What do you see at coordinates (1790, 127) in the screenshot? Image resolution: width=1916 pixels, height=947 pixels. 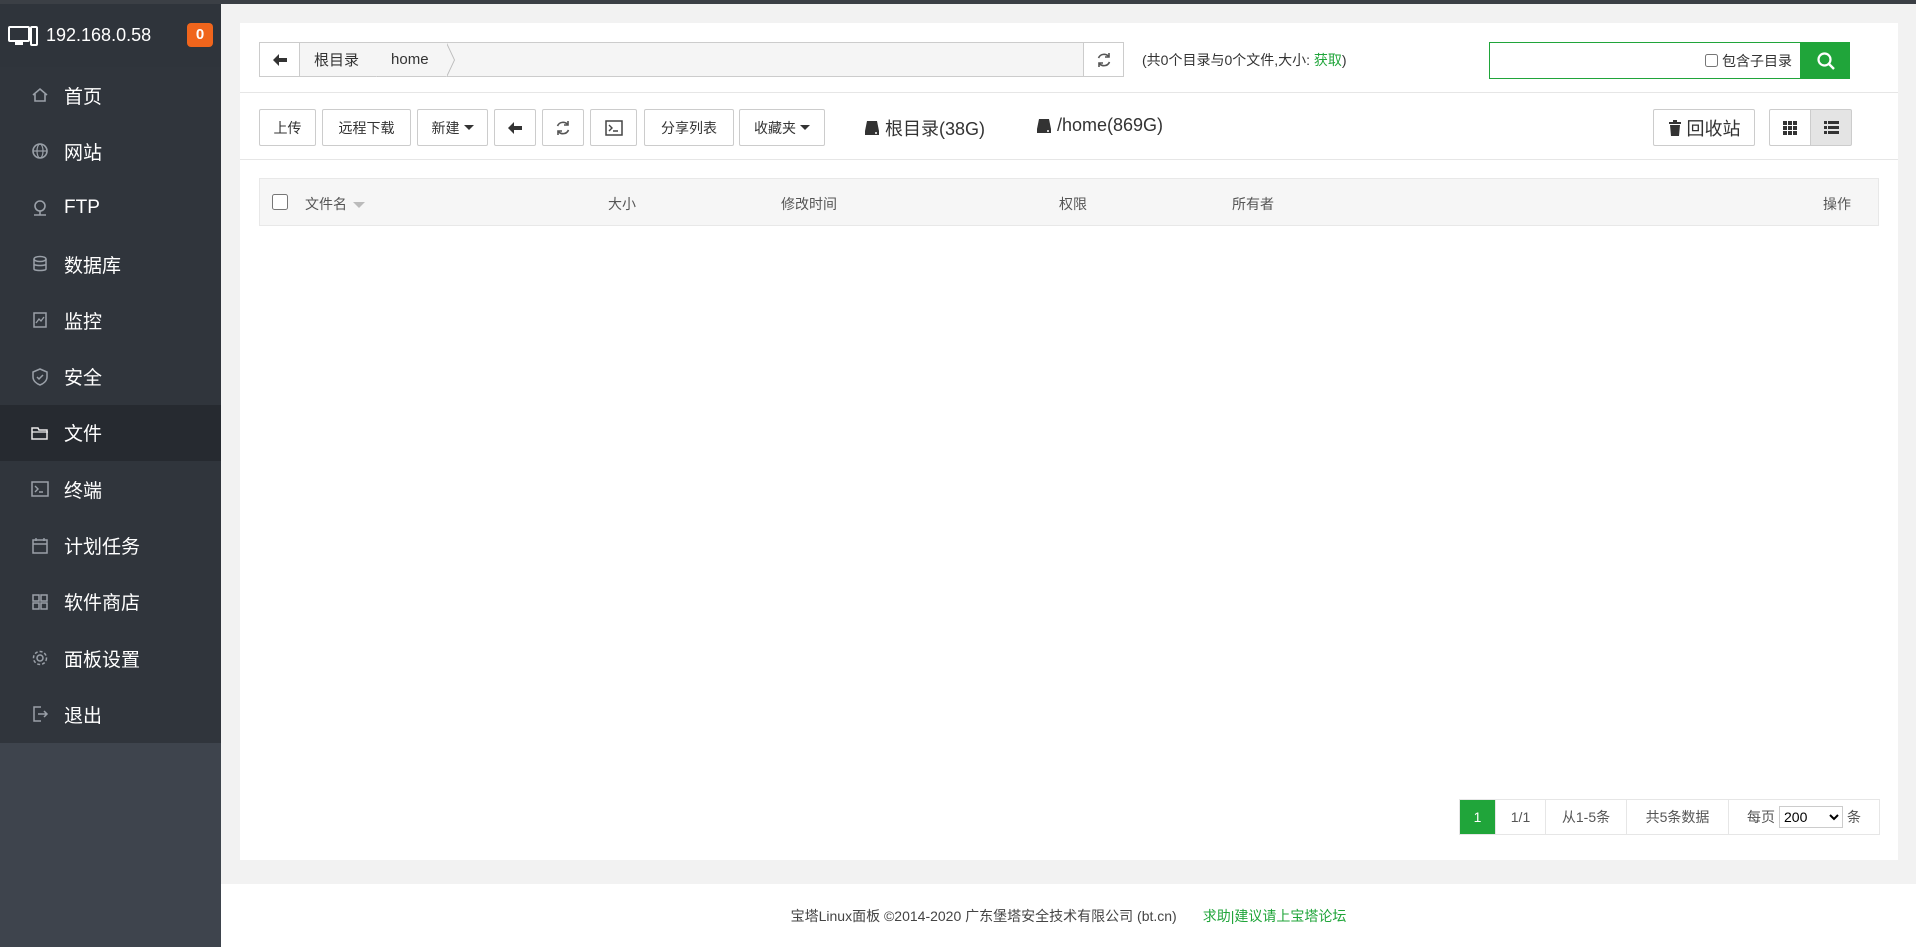 I see `grid-view-button` at bounding box center [1790, 127].